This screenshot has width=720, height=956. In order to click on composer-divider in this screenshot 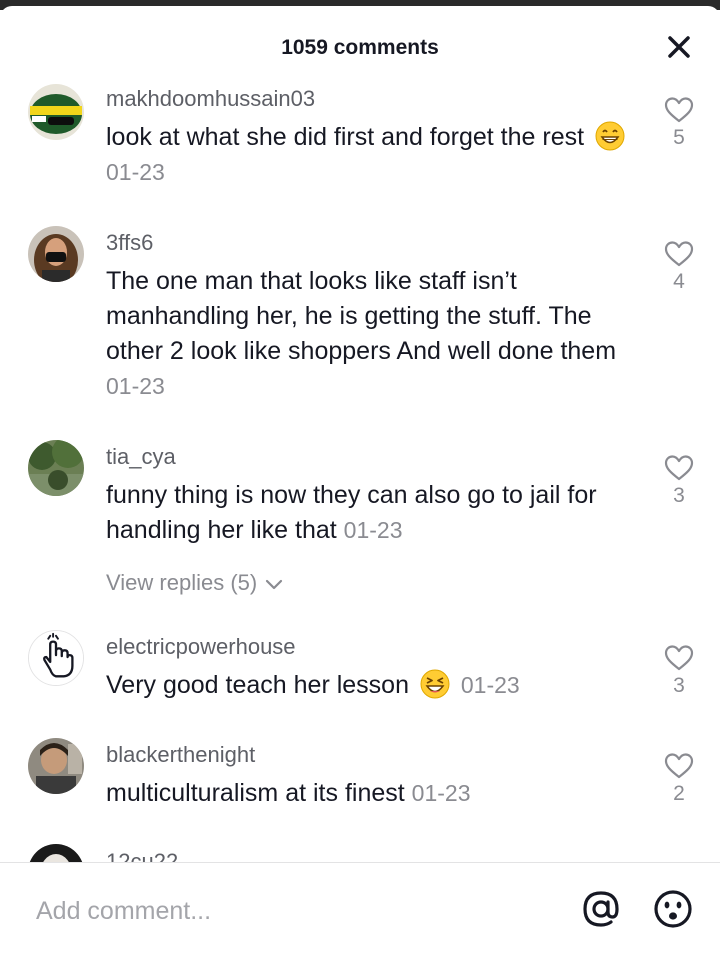, I will do `click(360, 862)`.